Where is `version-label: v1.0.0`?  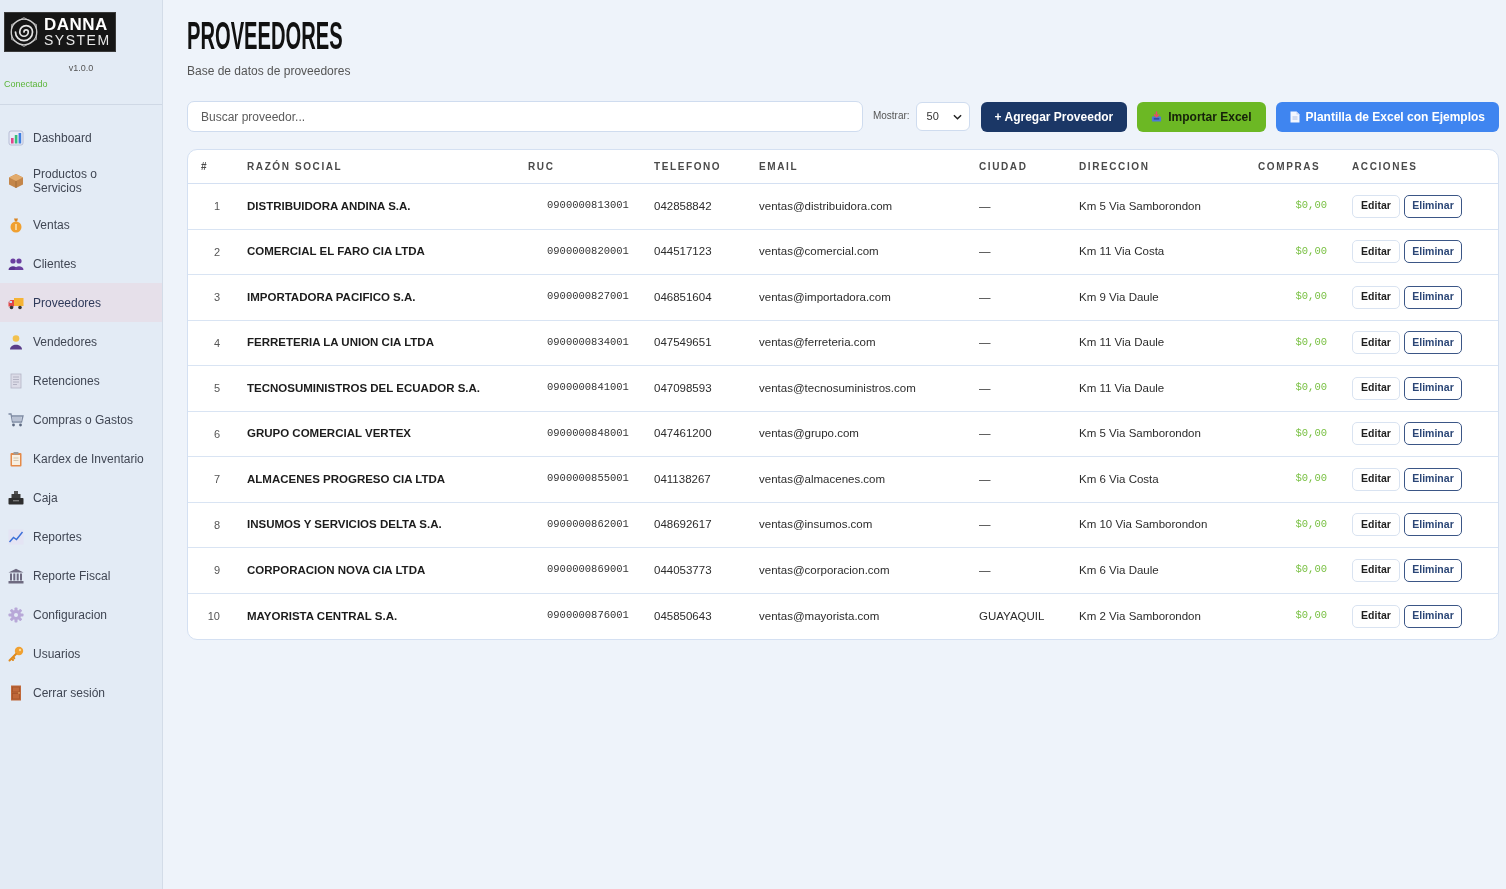 version-label: v1.0.0 is located at coordinates (81, 68).